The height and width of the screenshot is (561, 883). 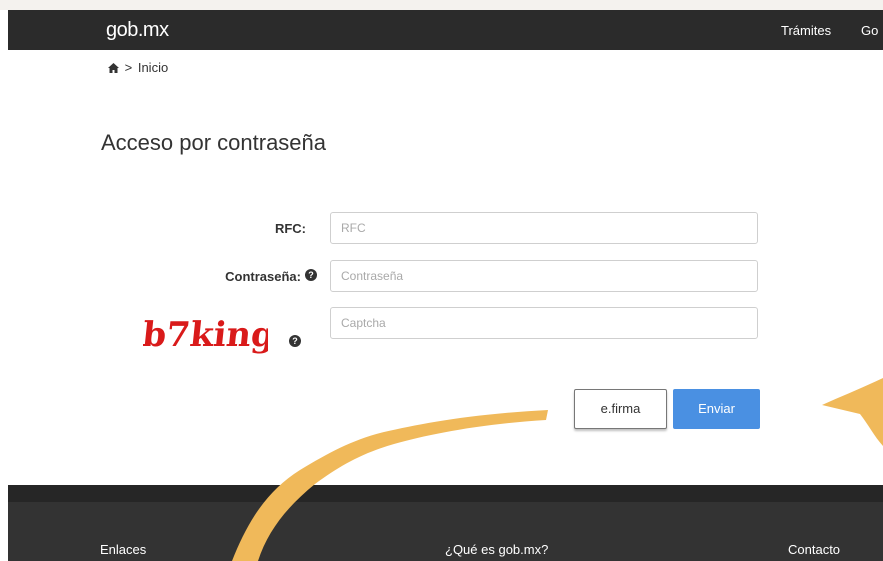 I want to click on top-navbar: gob.mx Trámites Go, so click(x=445, y=30).